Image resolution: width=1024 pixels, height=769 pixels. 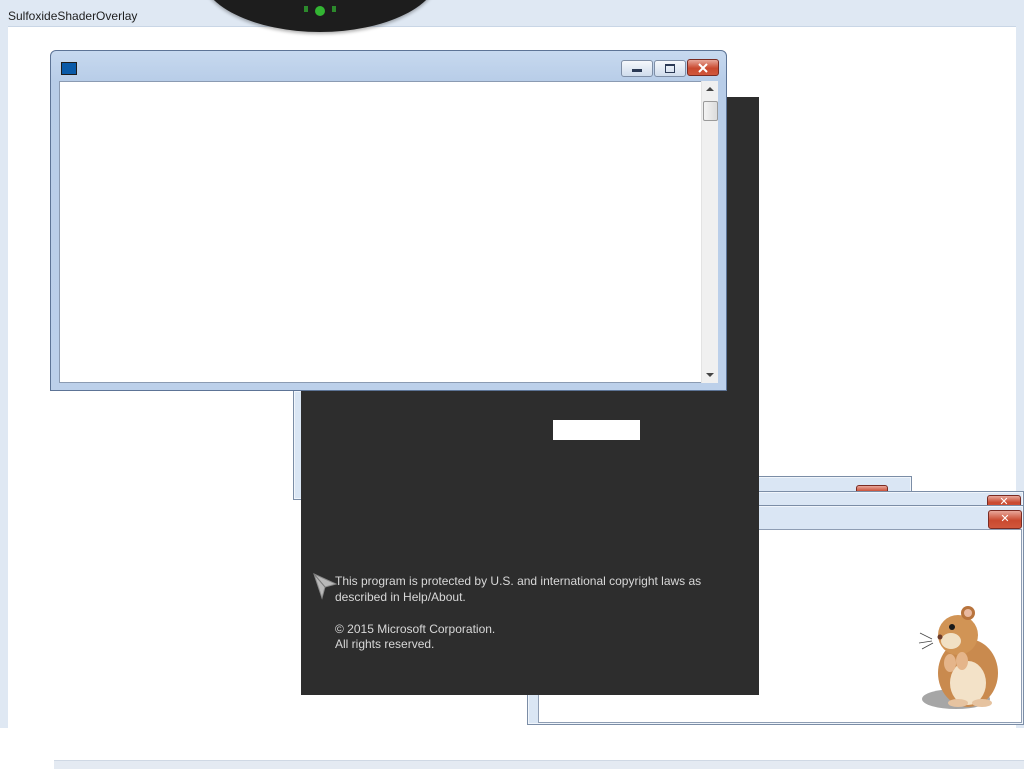 I want to click on overlay-window-title: SulfoxideShaderOverlay, so click(x=73, y=16).